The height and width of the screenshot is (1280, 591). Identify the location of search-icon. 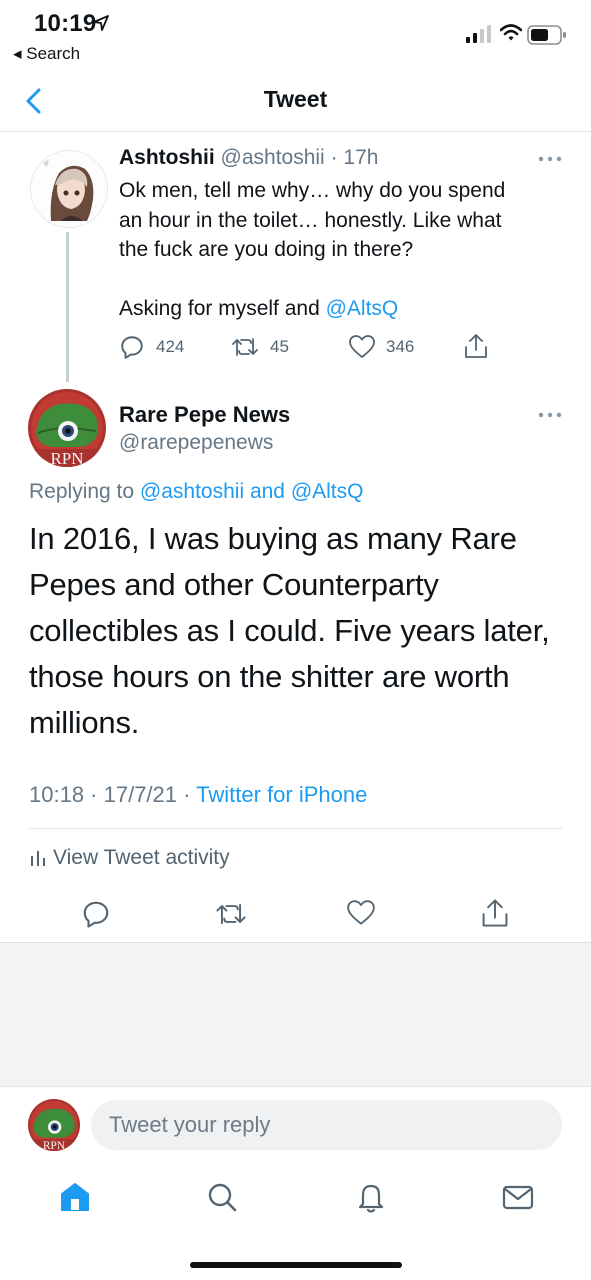
(222, 1197).